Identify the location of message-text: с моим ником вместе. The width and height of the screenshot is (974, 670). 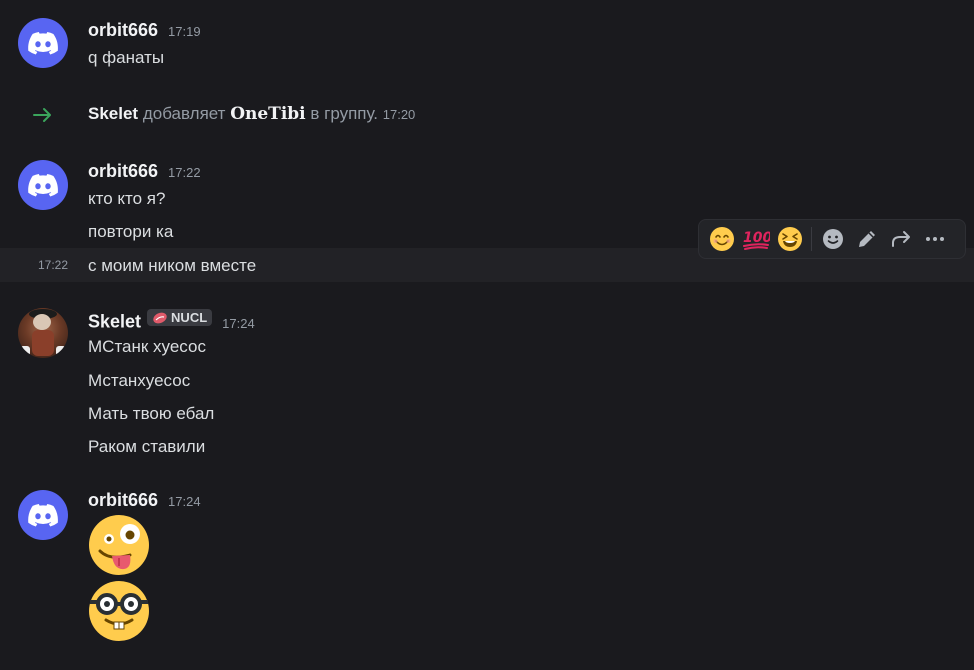
(172, 265).